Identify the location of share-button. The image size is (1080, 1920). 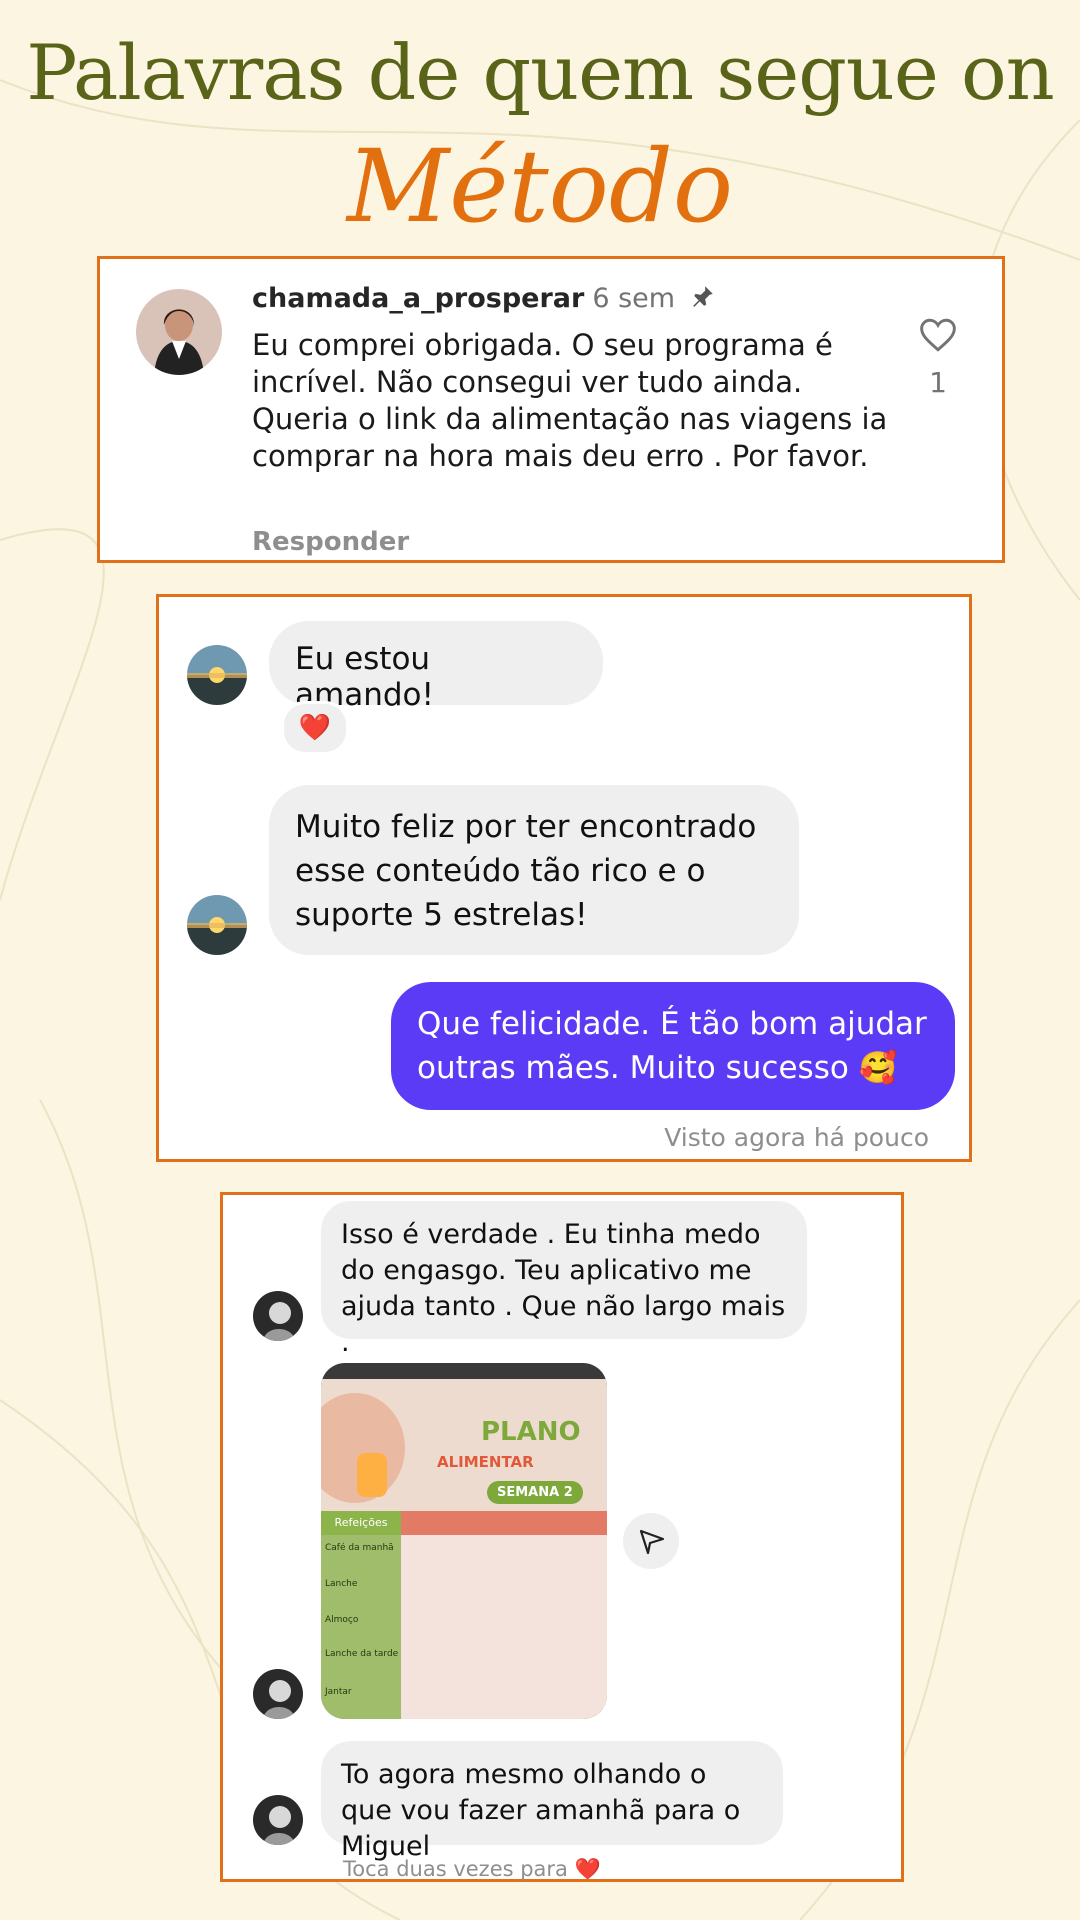
(651, 1541).